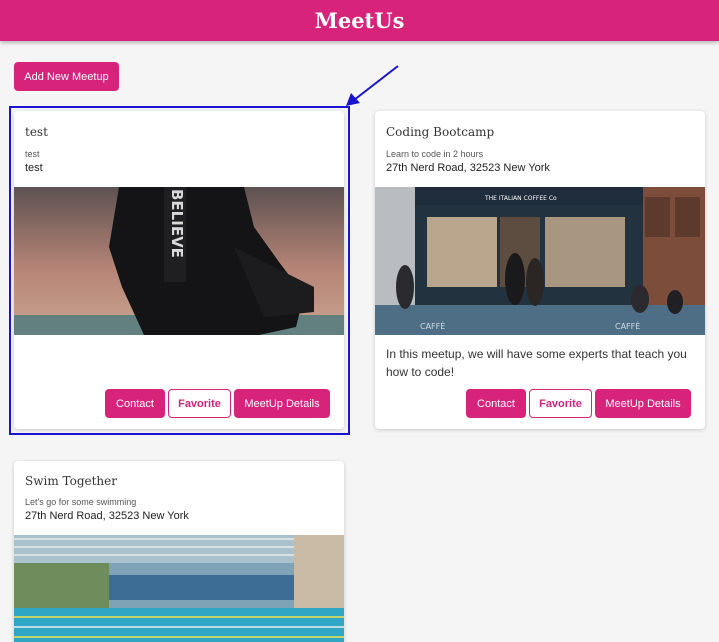 The width and height of the screenshot is (719, 642). I want to click on card-subtitle: test, so click(32, 154).